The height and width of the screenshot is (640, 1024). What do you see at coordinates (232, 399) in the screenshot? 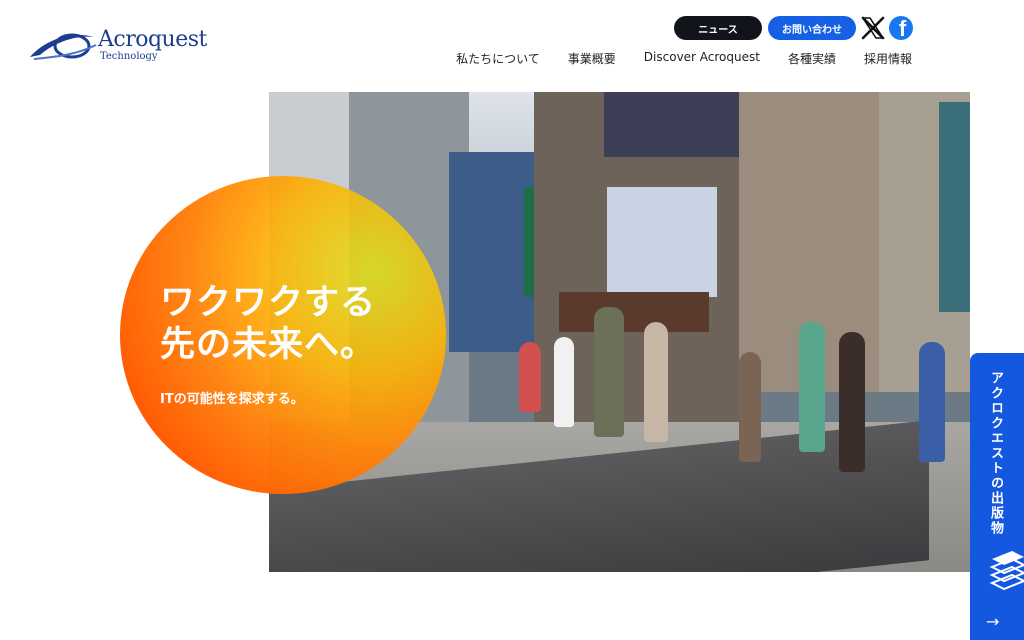
I see `hero-subtitle: ITの可能性を探求する。` at bounding box center [232, 399].